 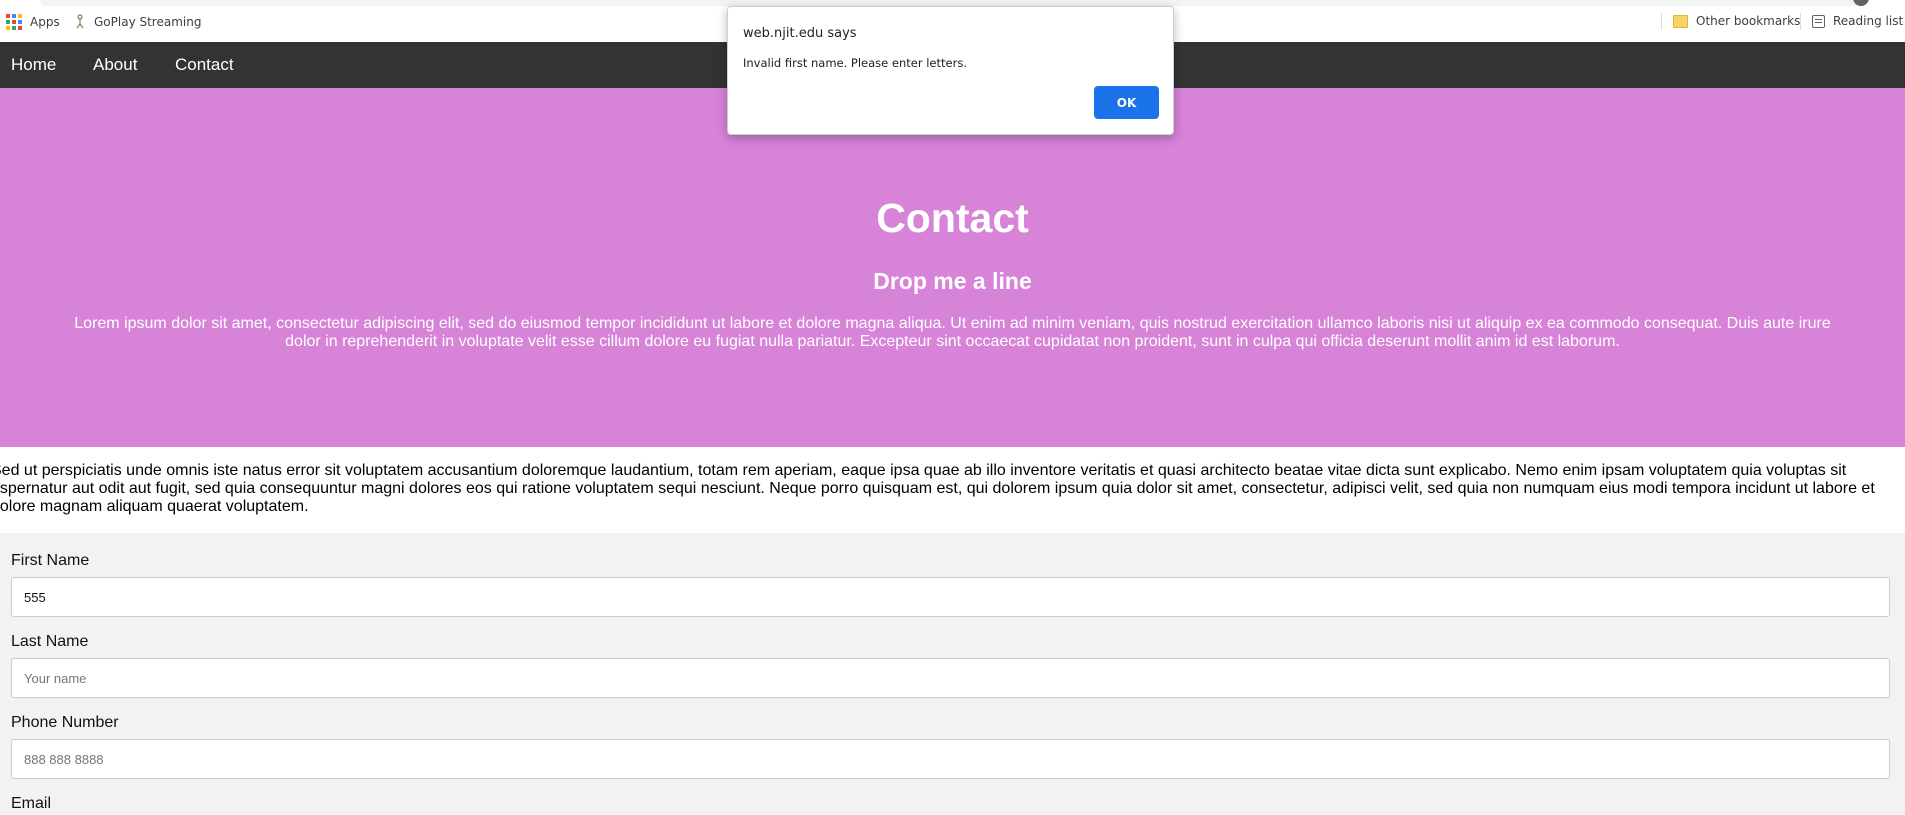 I want to click on bookmark-apps: Apps, so click(x=33, y=22).